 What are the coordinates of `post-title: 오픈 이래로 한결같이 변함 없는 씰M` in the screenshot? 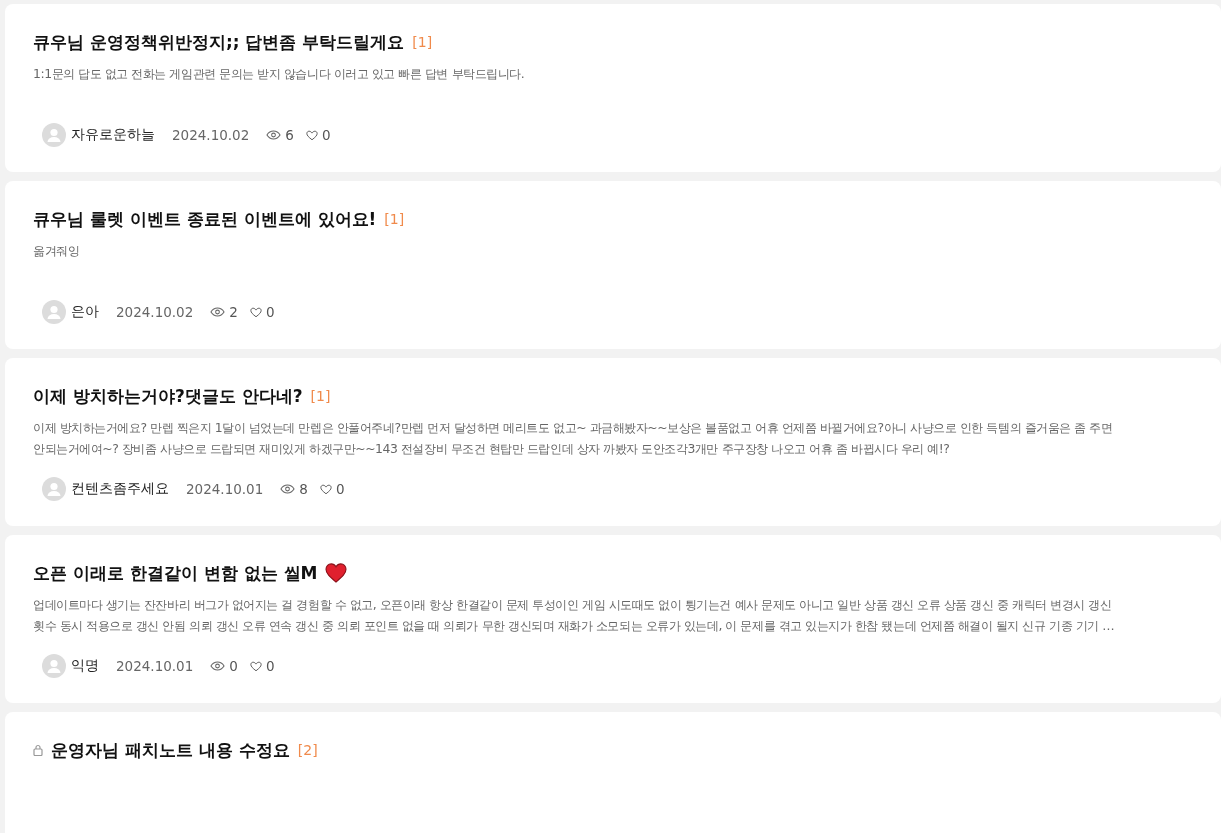 It's located at (175, 573).